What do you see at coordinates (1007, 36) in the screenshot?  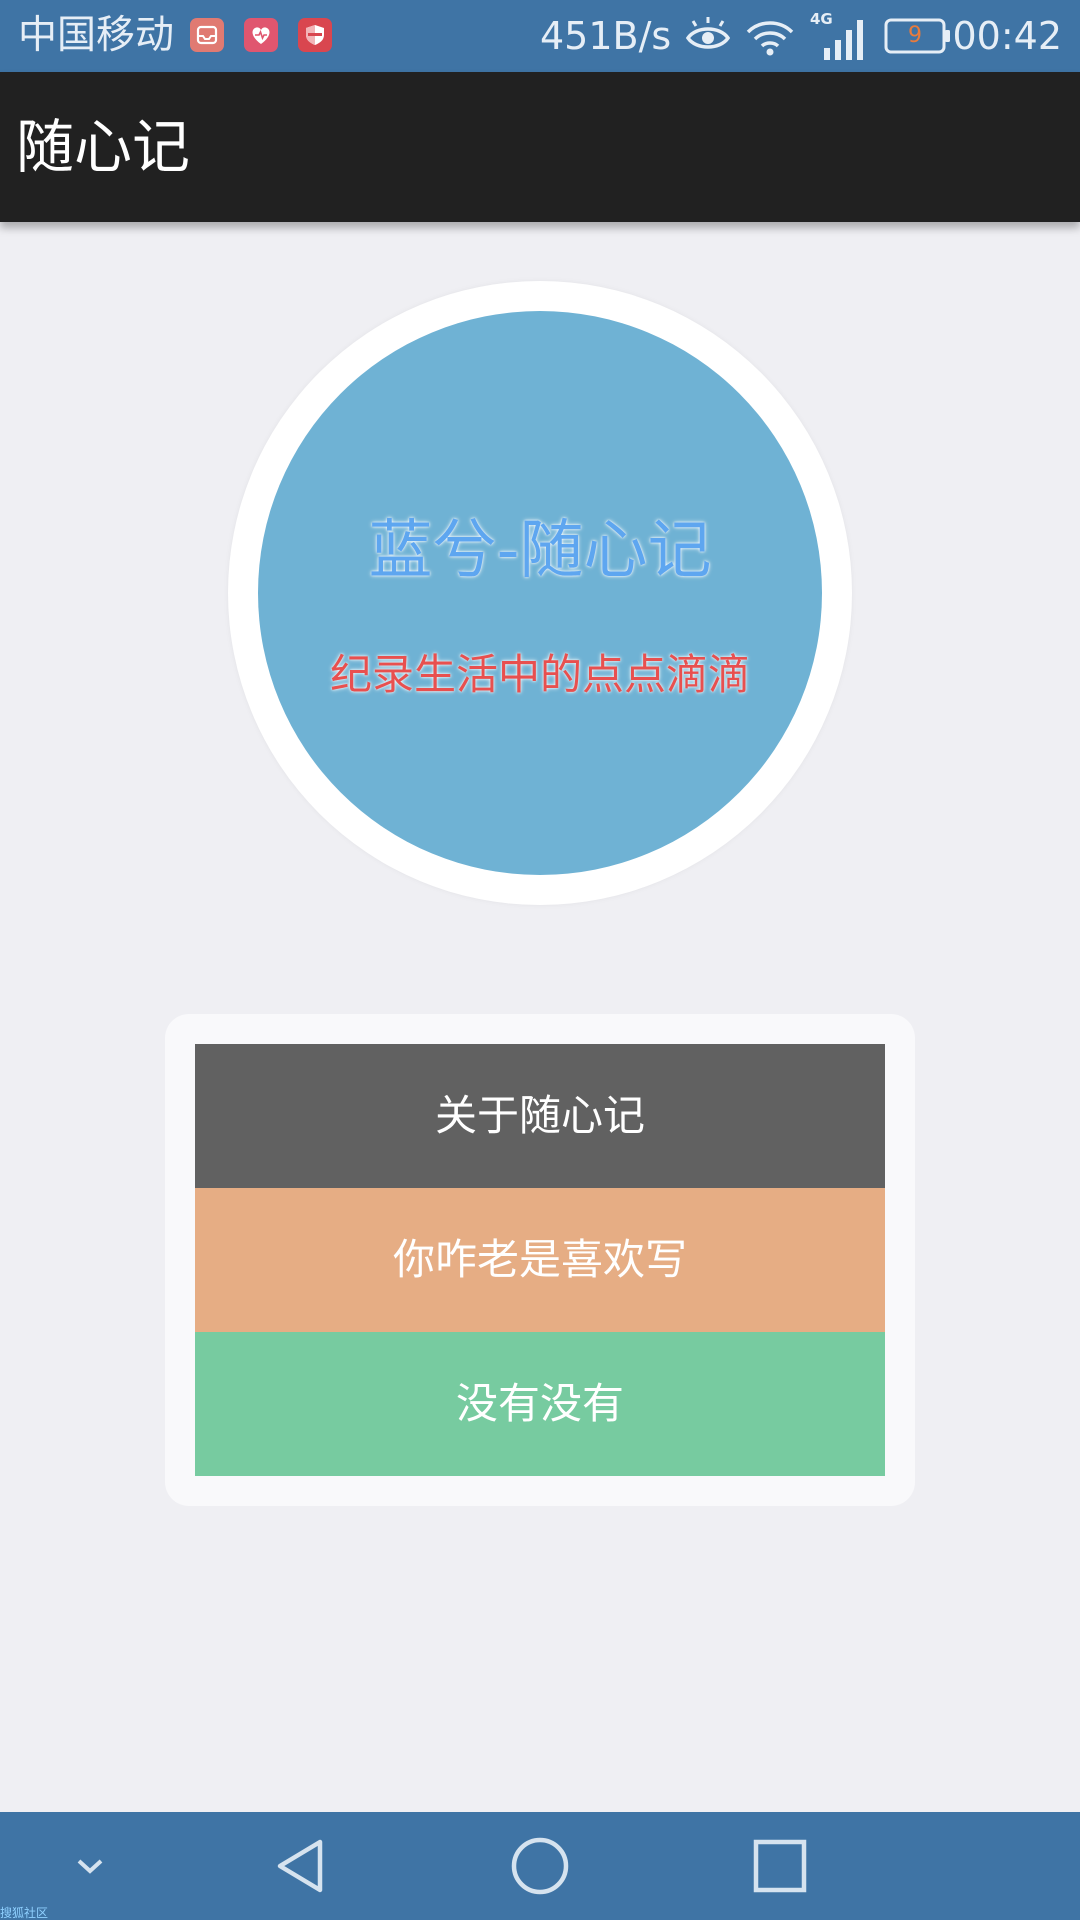 I see `clock-label: 00:42` at bounding box center [1007, 36].